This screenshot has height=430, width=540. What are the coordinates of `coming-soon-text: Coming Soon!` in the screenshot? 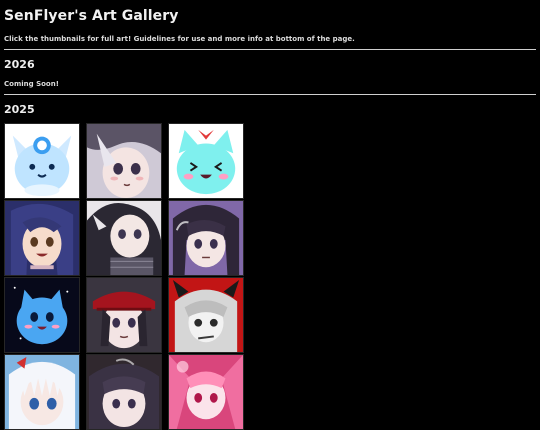 It's located at (31, 84).